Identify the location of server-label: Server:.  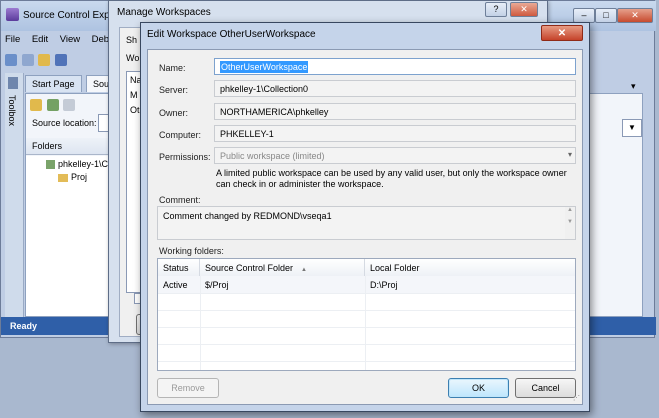
(174, 90).